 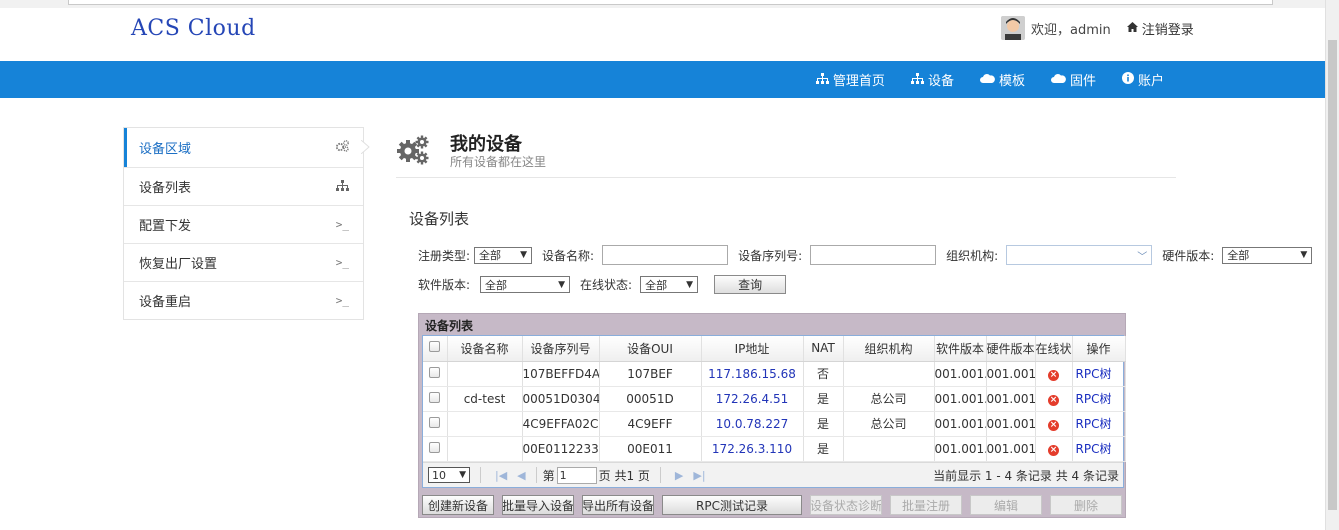 I want to click on online-value: 全部, so click(x=656, y=285).